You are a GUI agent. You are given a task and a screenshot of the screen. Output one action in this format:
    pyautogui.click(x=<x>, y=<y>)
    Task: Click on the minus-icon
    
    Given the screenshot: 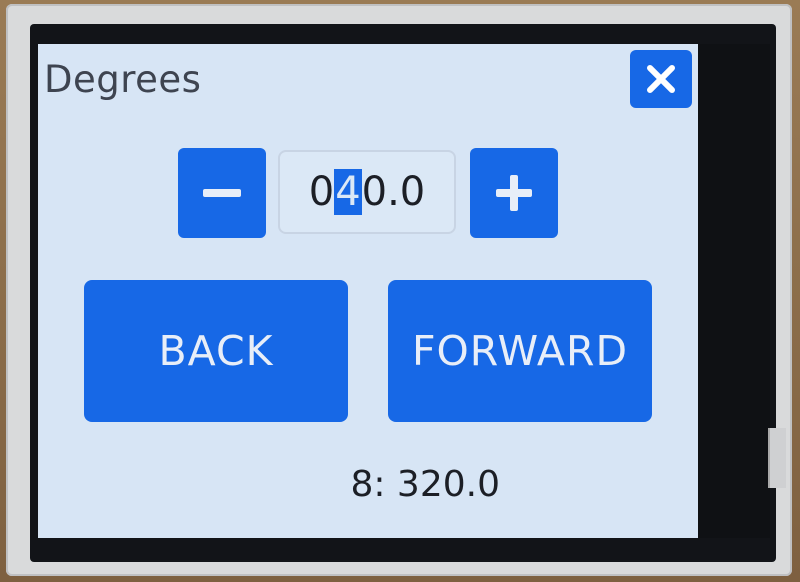 What is the action you would take?
    pyautogui.click(x=222, y=193)
    